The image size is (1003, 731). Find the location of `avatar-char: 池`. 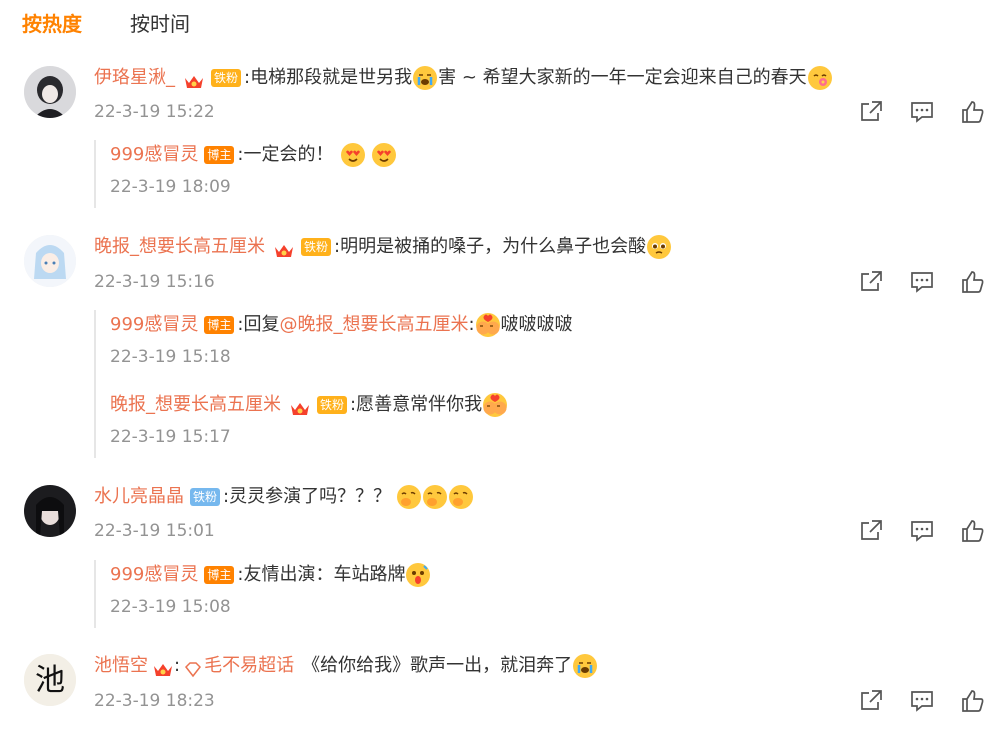

avatar-char: 池 is located at coordinates (50, 680).